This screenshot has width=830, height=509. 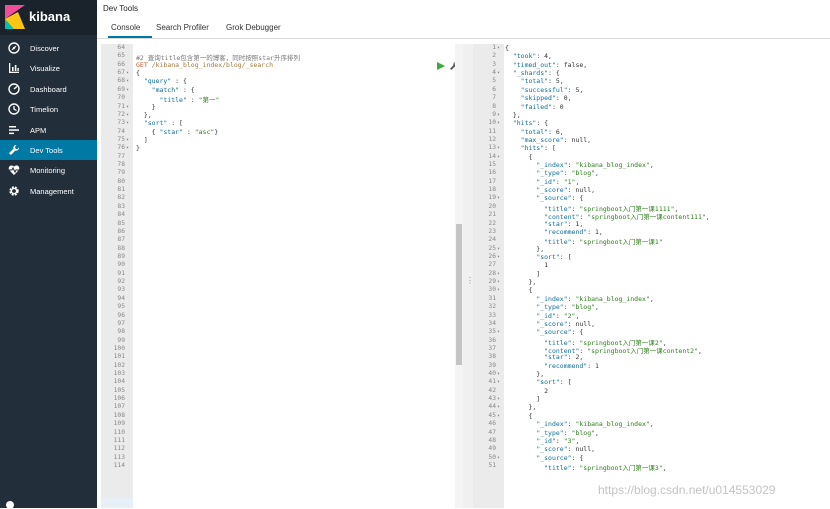 What do you see at coordinates (494, 89) in the screenshot?
I see `line-number: 6` at bounding box center [494, 89].